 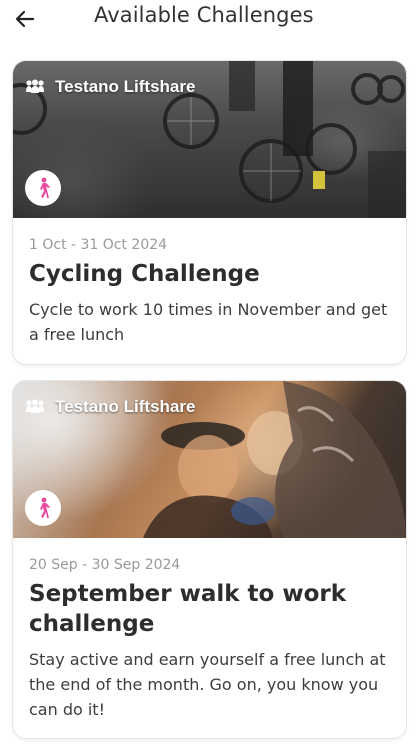 I want to click on app-header: Available Challenges, so click(x=208, y=20).